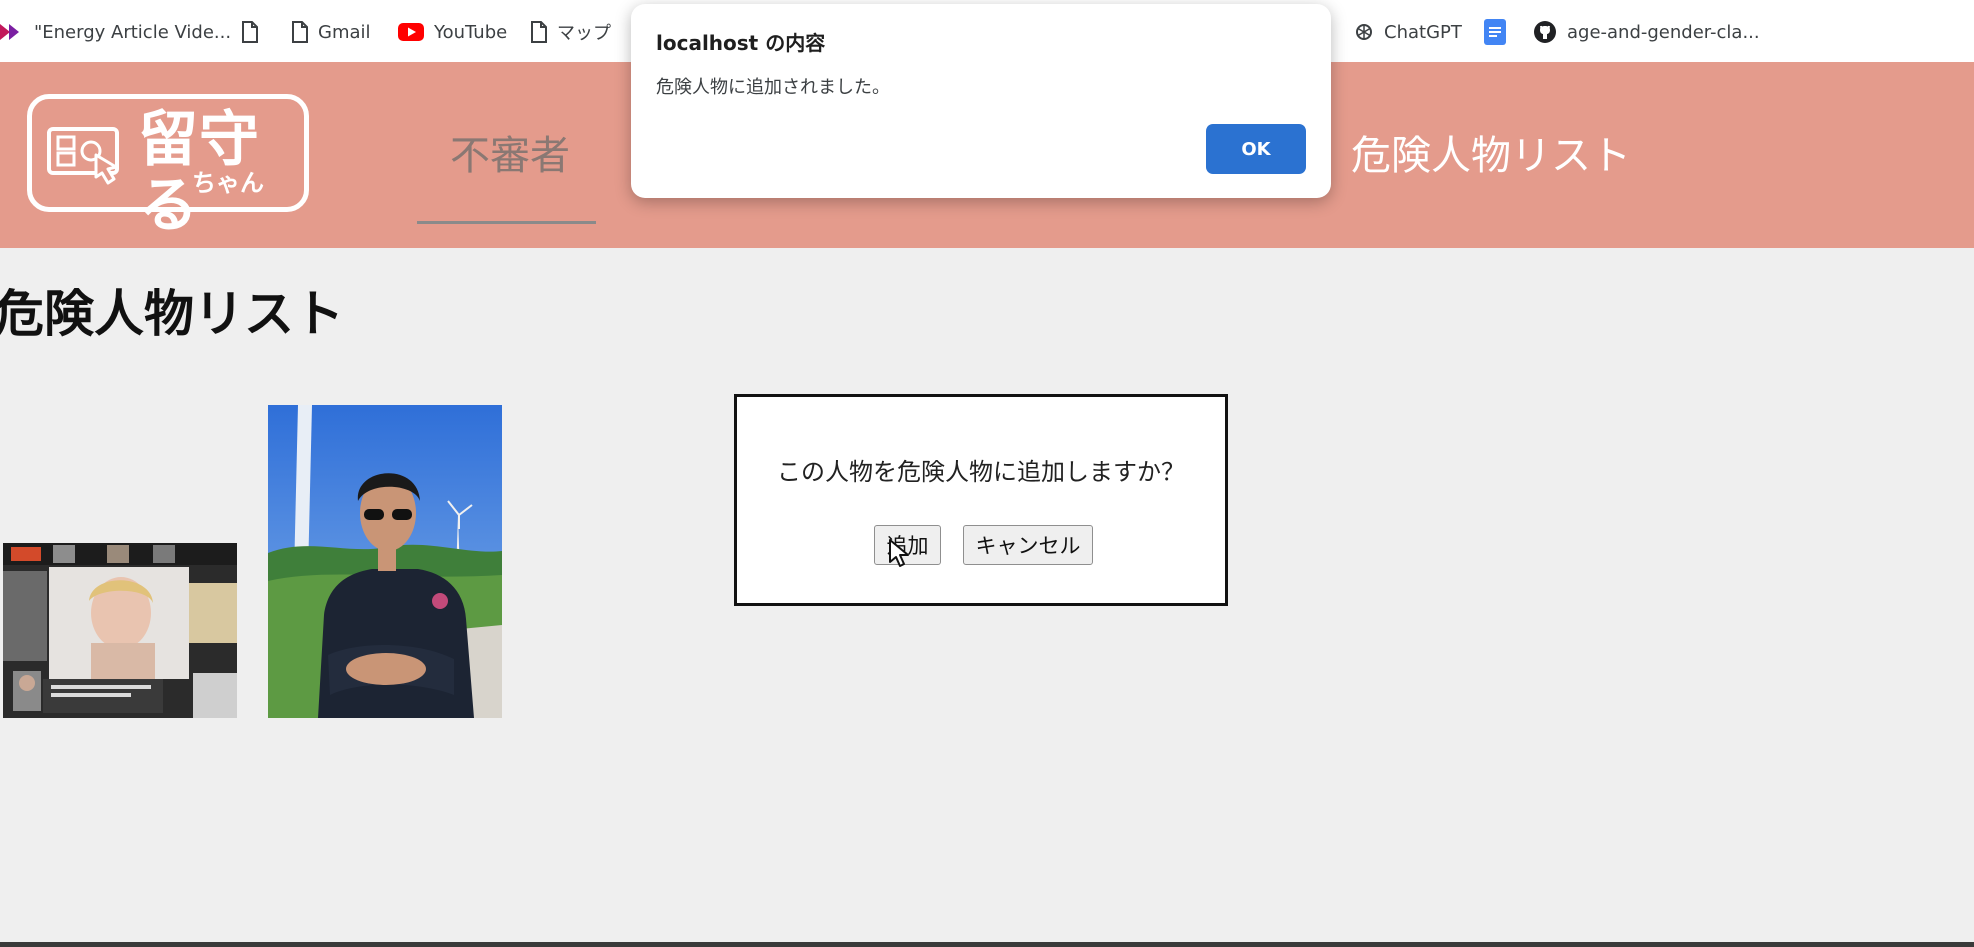 This screenshot has width=1974, height=947. Describe the element at coordinates (12, 32) in the screenshot. I see `arrow-bookmark-icon` at that location.